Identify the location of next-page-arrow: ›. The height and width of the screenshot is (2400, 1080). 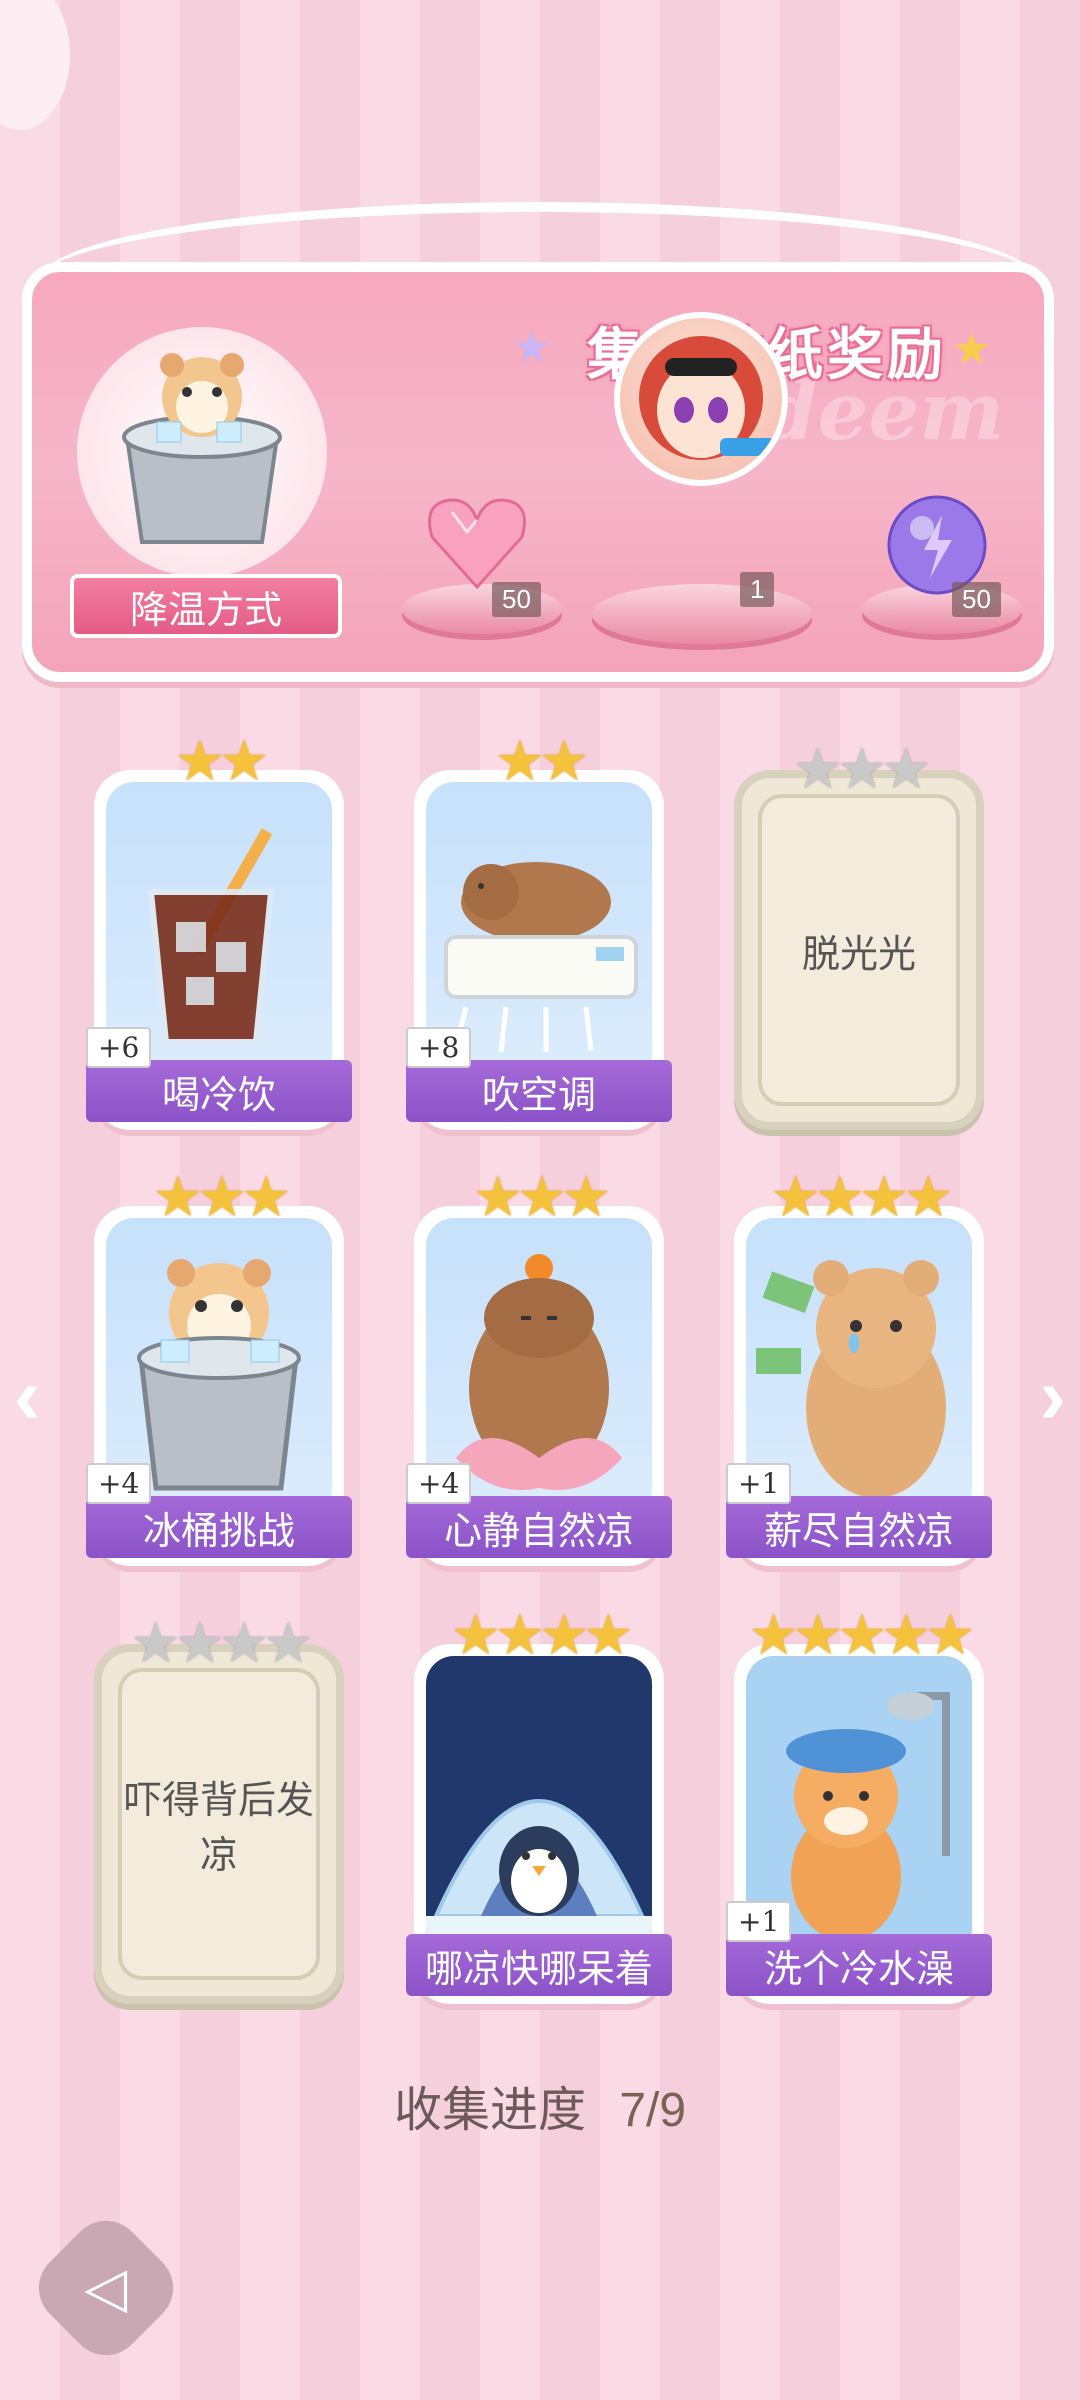
(1052, 1396).